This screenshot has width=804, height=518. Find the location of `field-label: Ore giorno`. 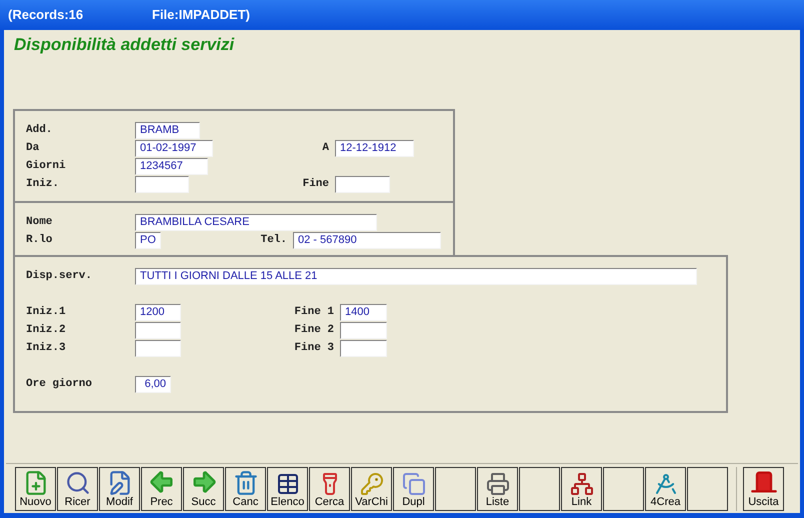

field-label: Ore giorno is located at coordinates (60, 384).